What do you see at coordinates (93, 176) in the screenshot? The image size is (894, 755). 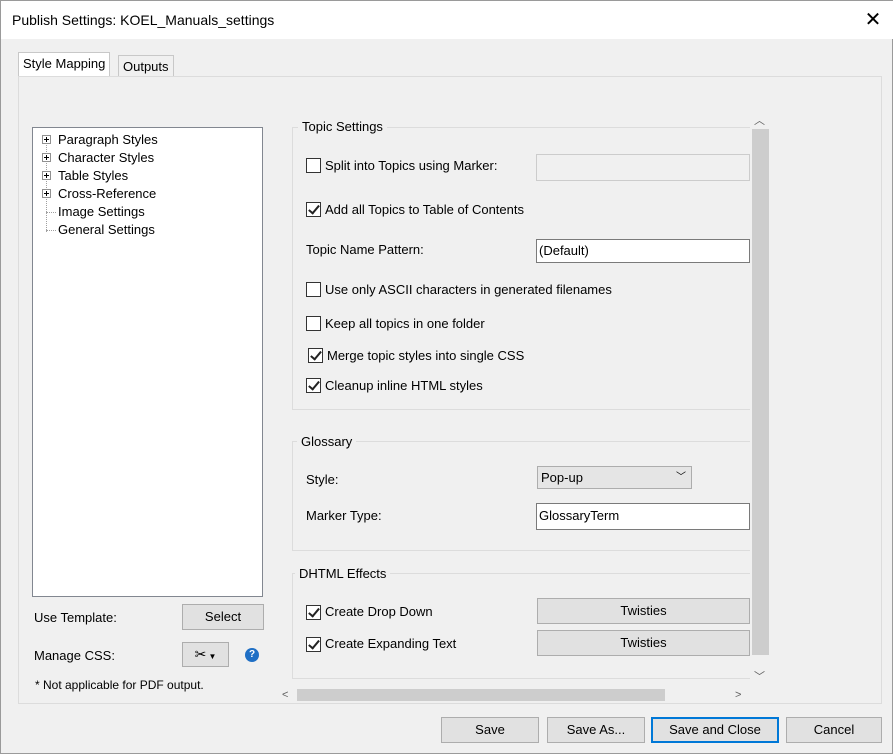 I see `tree-item-table-styles: Table Styles` at bounding box center [93, 176].